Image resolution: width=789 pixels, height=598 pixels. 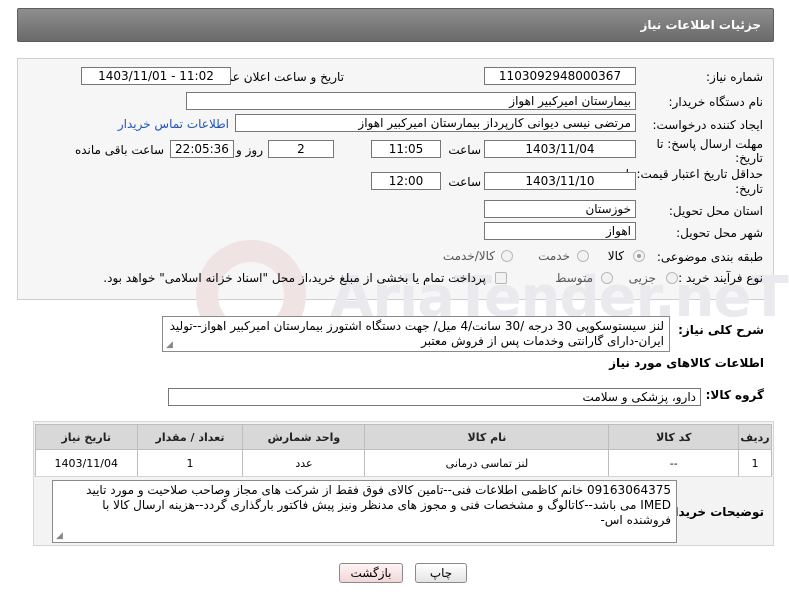 I want to click on deadline-days-field: 2, so click(x=301, y=149).